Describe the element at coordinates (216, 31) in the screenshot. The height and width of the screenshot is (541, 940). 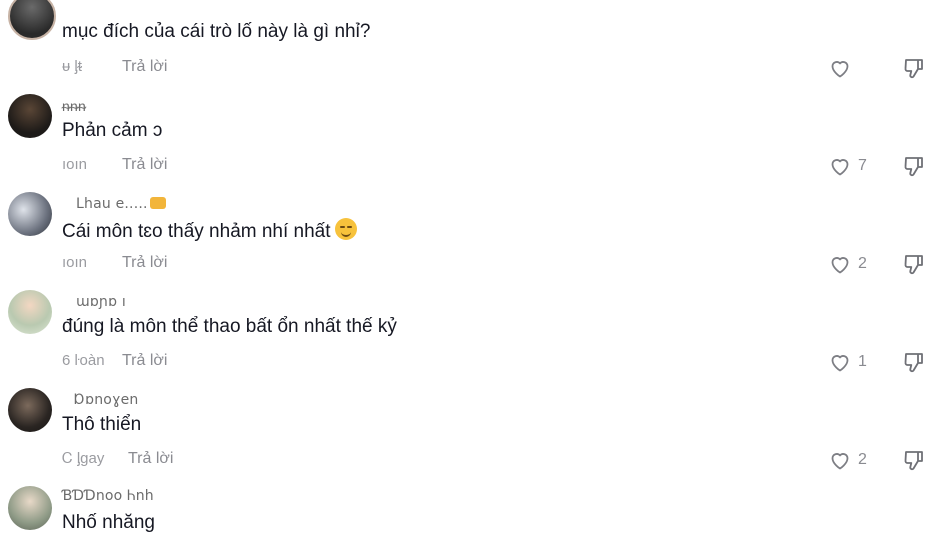
I see `comment-text: mục đích của cái trò lố này là gì nhỉ?` at that location.